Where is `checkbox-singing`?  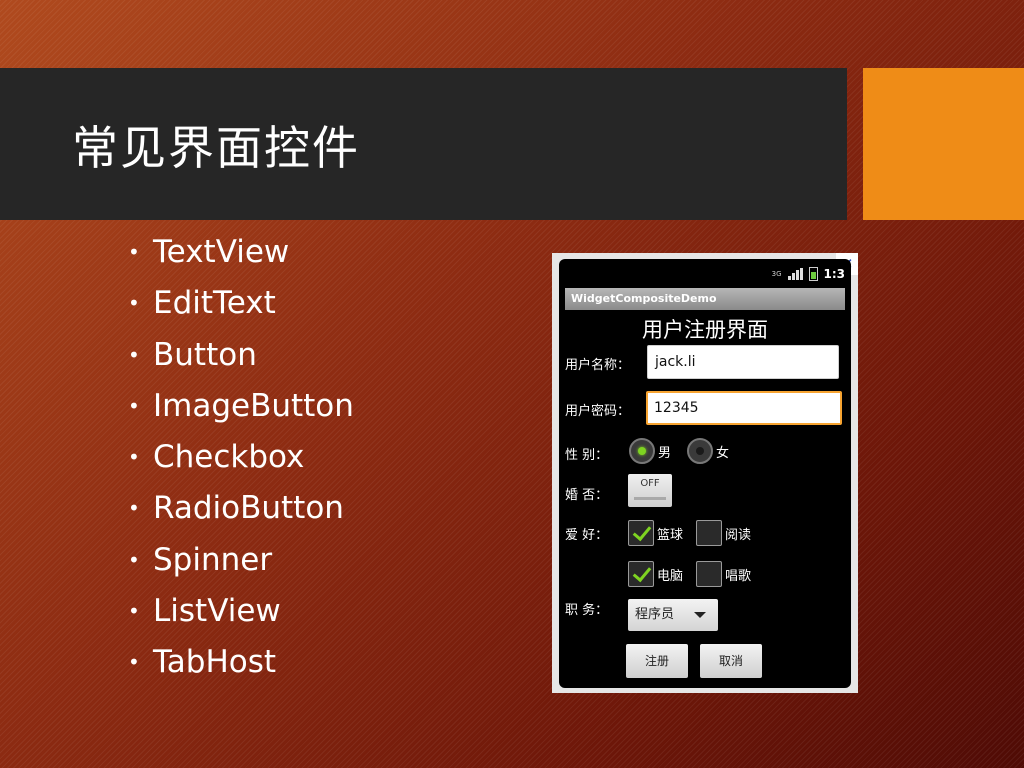
checkbox-singing is located at coordinates (709, 574).